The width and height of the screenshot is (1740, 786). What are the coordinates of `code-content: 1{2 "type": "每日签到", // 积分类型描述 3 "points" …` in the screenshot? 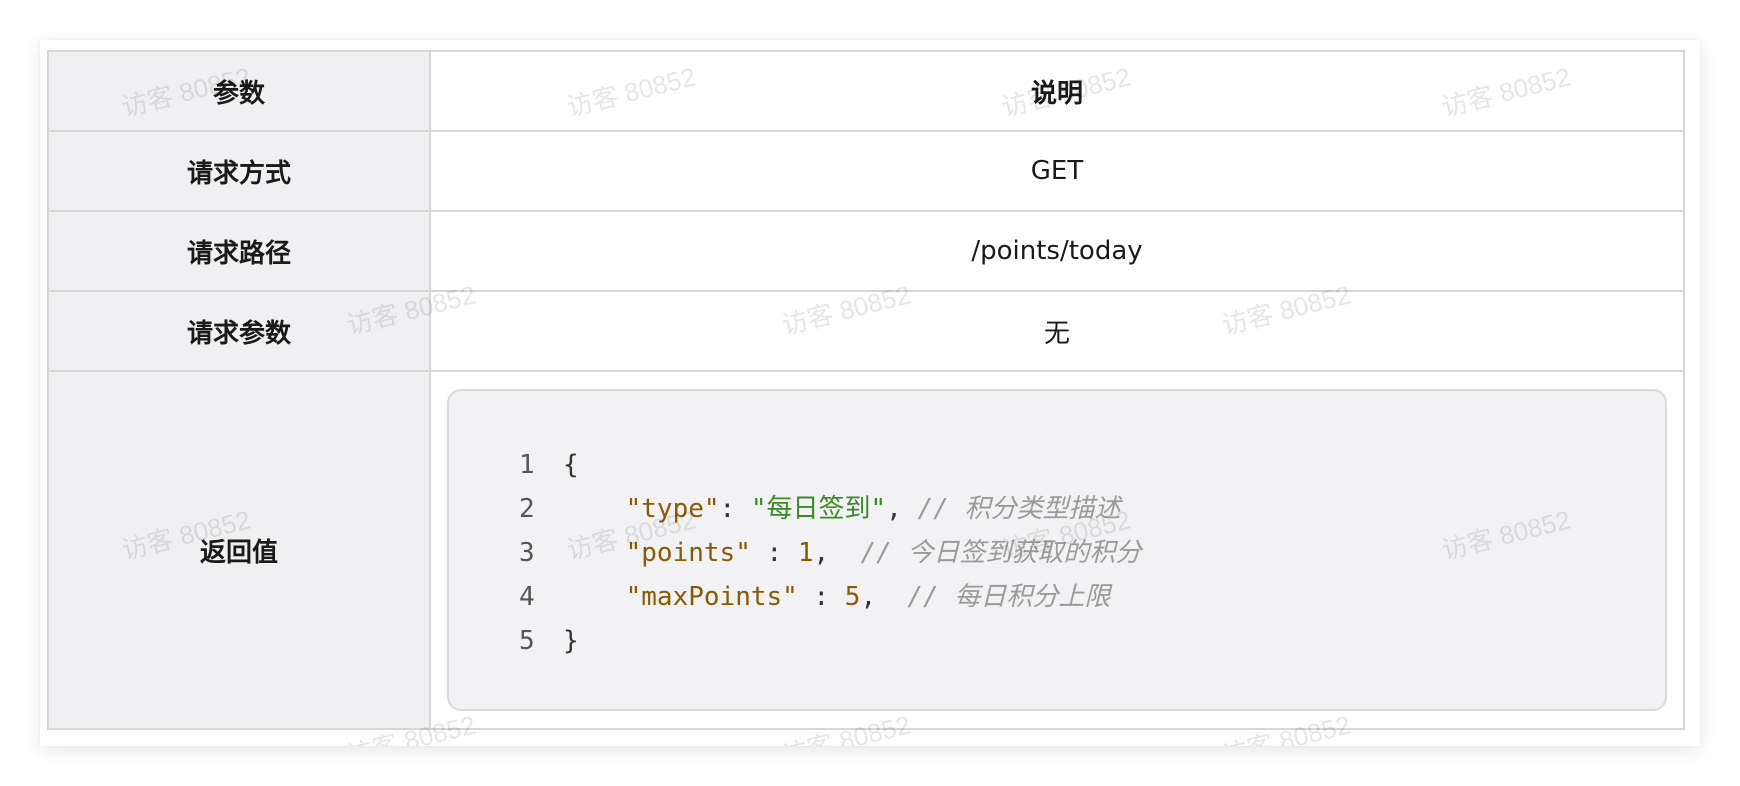 It's located at (830, 553).